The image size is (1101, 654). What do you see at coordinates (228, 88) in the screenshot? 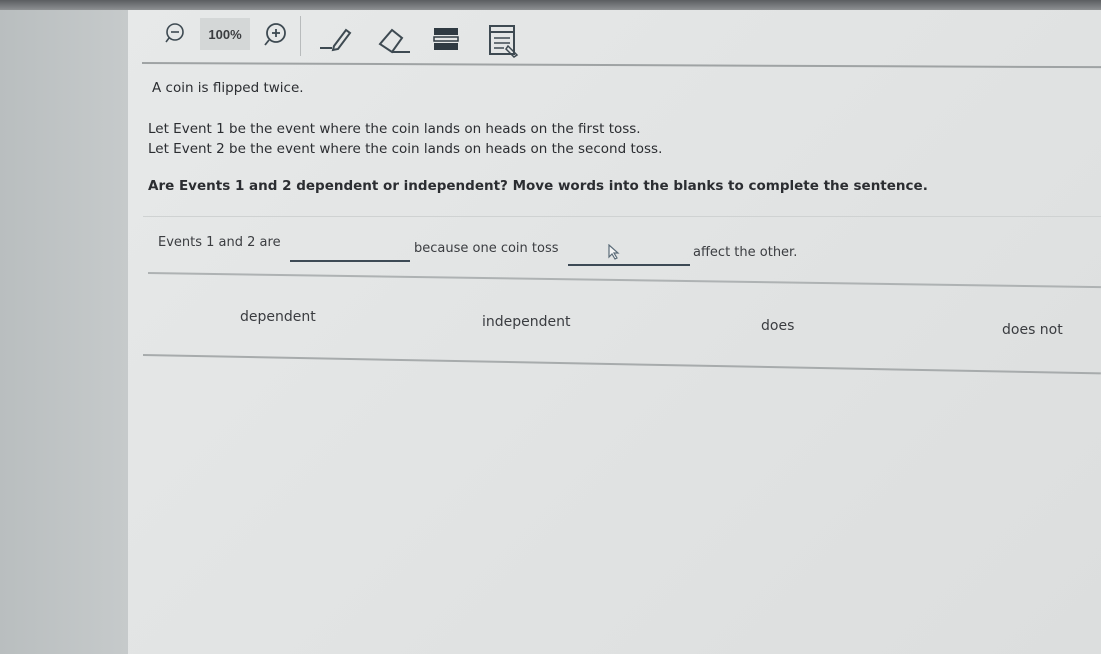
I see `question-intro: A coin is flipped twice.` at bounding box center [228, 88].